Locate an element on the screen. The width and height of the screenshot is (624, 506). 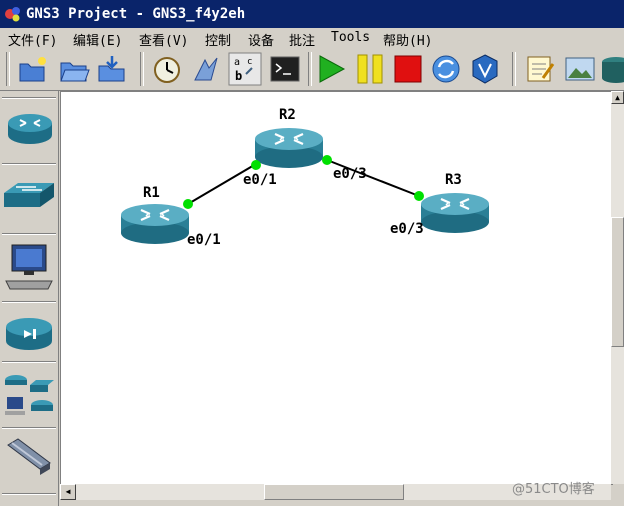
node-label-r2: R2 is located at coordinates (287, 115).